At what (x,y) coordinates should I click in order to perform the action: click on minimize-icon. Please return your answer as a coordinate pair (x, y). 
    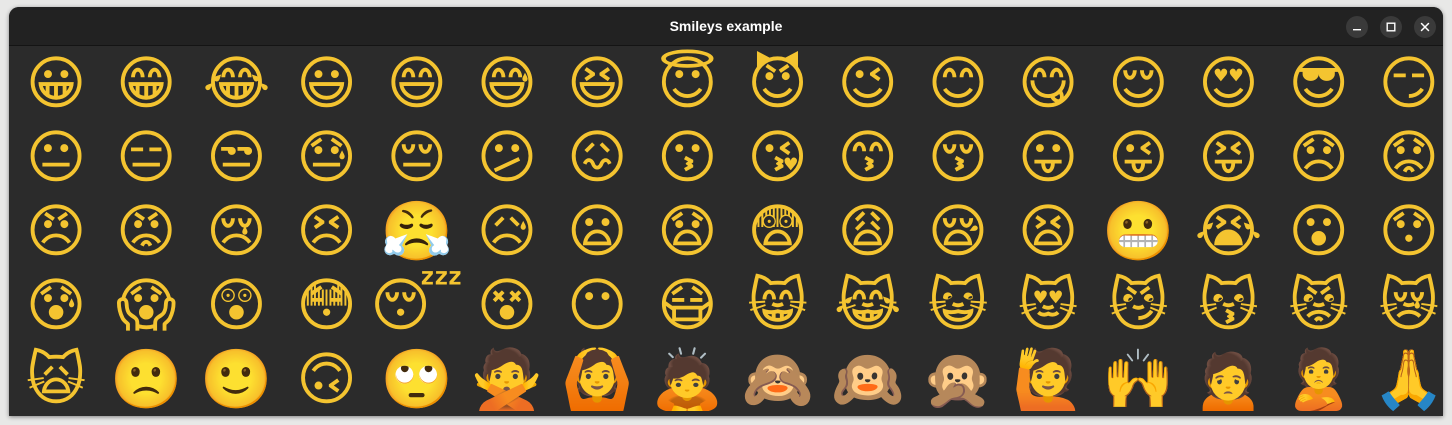
    Looking at the image, I should click on (1357, 30).